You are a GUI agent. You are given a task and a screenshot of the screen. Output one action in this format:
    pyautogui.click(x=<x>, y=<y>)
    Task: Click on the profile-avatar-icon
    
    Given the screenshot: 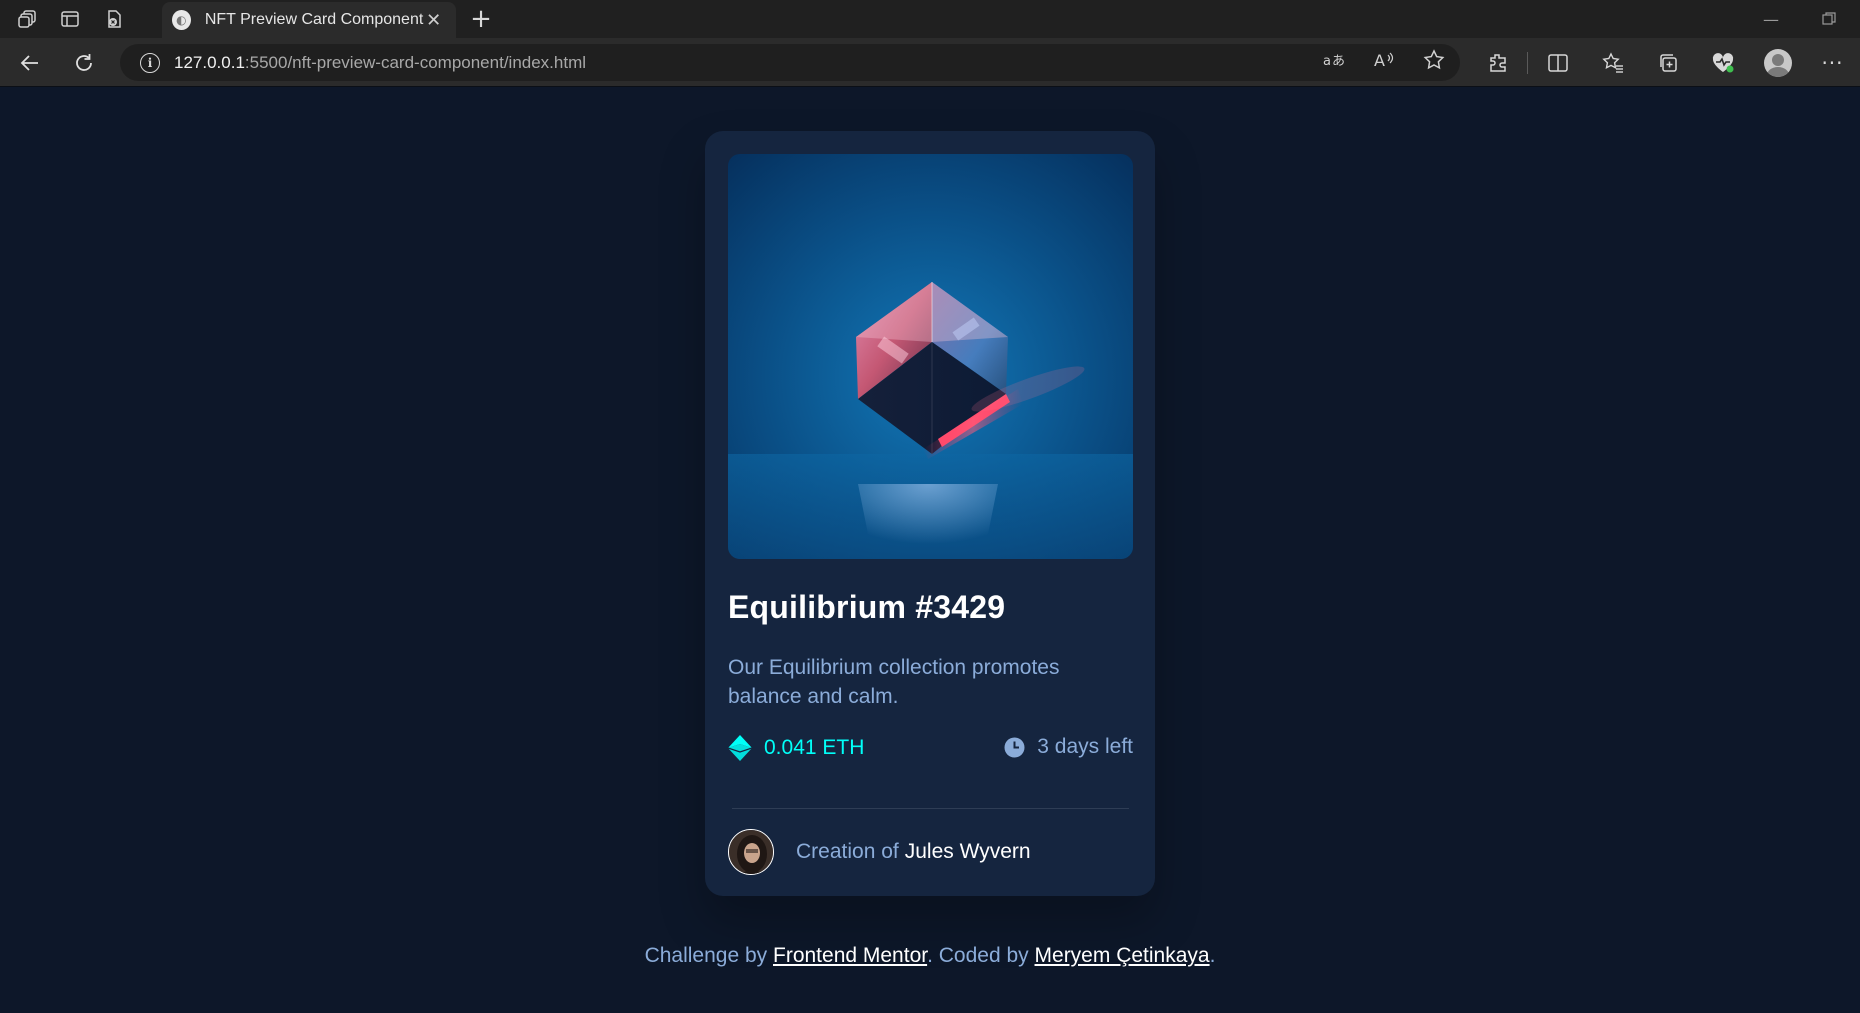 What is the action you would take?
    pyautogui.click(x=1777, y=63)
    